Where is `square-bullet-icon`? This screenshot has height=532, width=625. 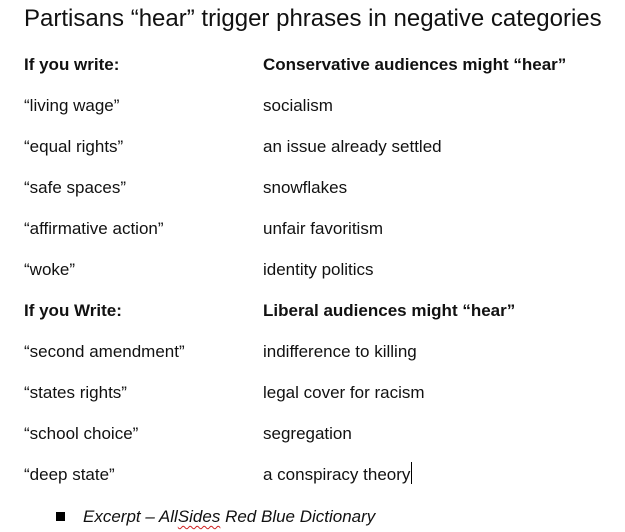
square-bullet-icon is located at coordinates (60, 516).